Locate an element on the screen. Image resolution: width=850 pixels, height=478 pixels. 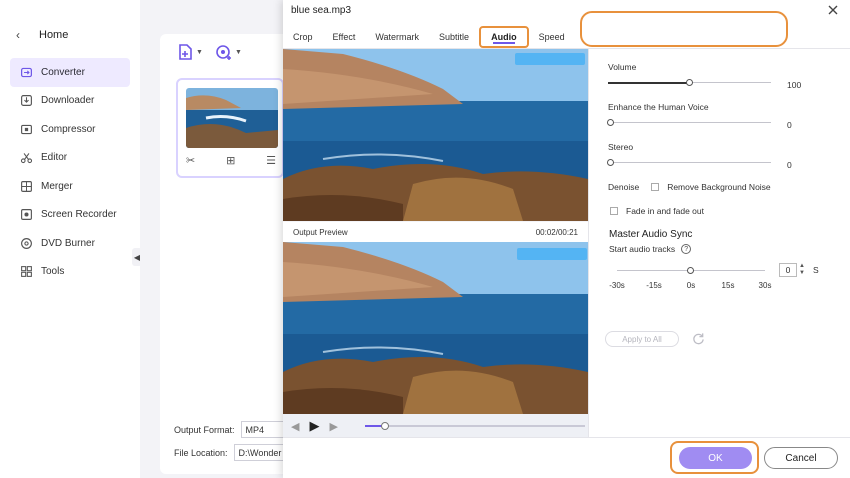
fade-row: Fade in and fade out is located at coordinates (657, 211).